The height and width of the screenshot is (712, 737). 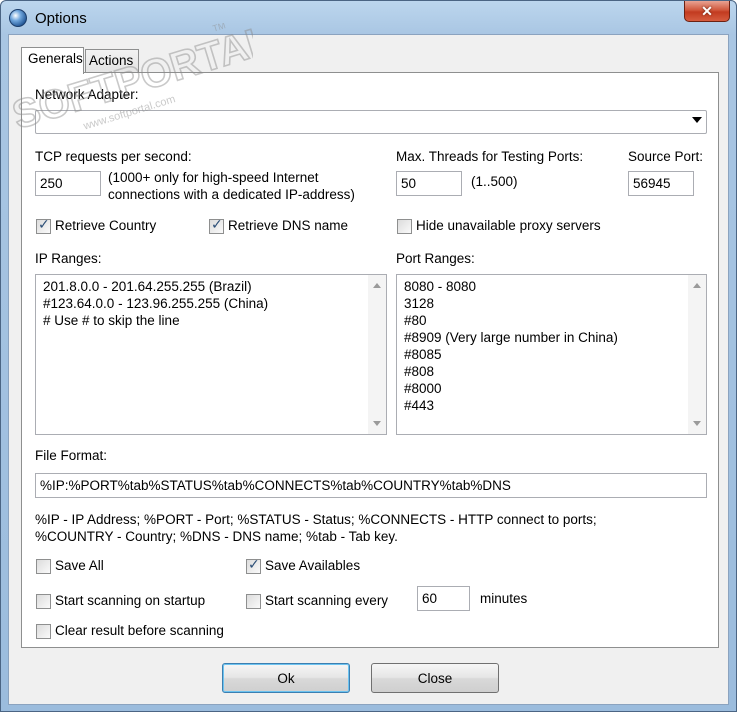 What do you see at coordinates (147, 286) in the screenshot?
I see `ip-range-line: 201.8.0.0 - 201.64.255.255 (Brazil)` at bounding box center [147, 286].